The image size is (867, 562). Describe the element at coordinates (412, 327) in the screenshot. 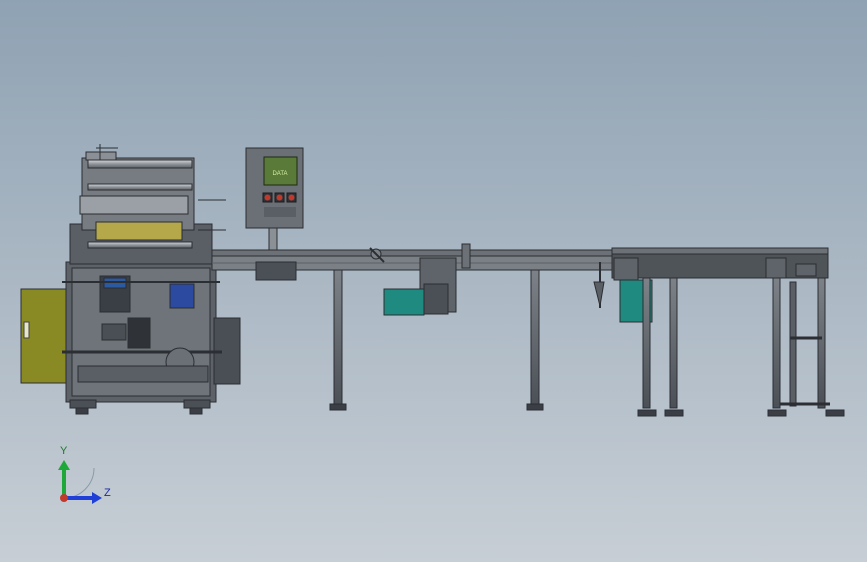

I see `main-conveyor` at that location.